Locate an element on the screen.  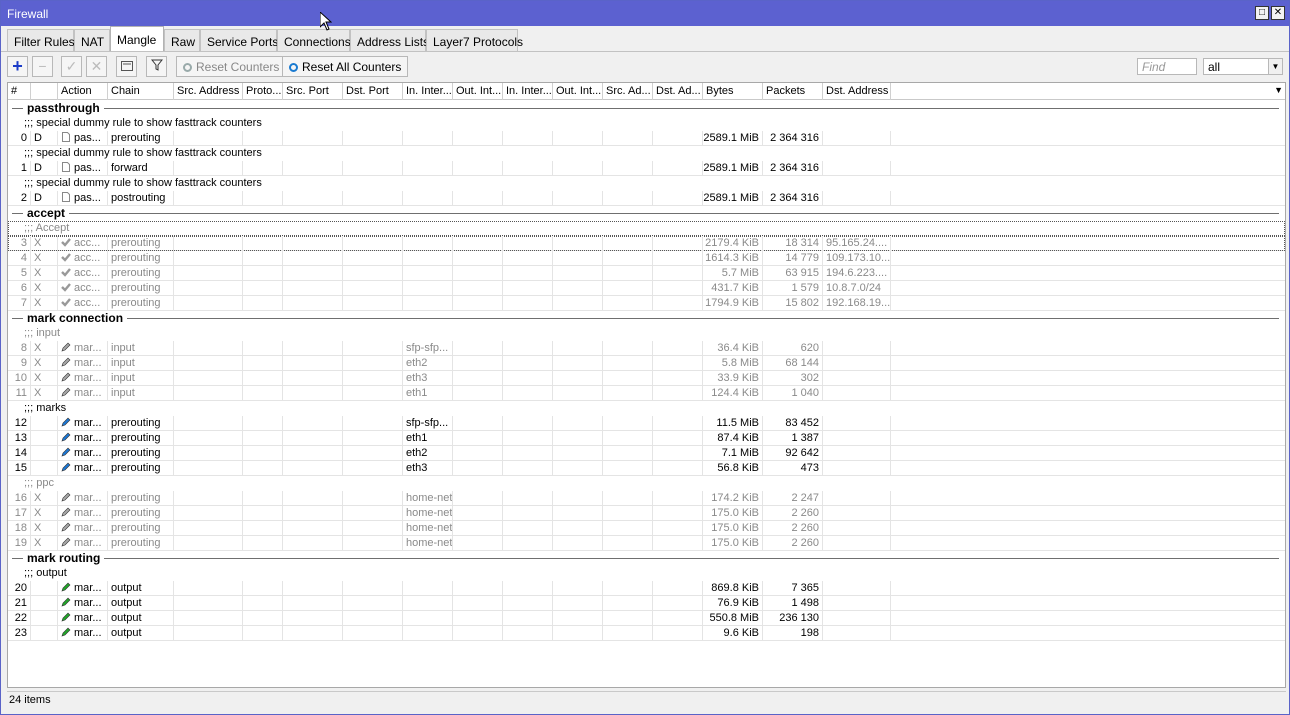
rule-bytes: 1794.9 KiB is located at coordinates (733, 303).